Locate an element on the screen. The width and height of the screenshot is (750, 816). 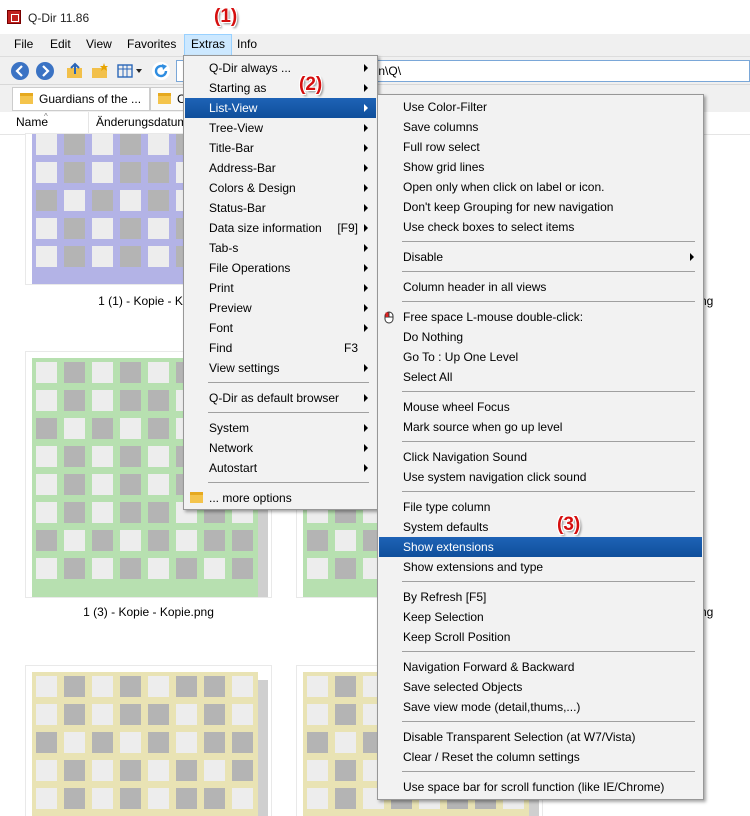
menu-info: Info is located at coordinates (247, 45).